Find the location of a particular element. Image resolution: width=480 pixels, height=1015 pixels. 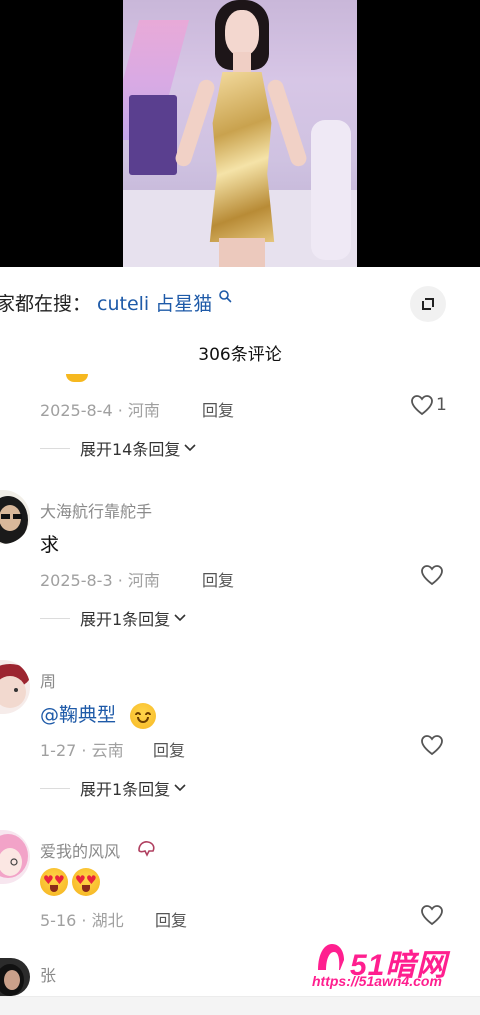

like-button: 1 is located at coordinates (428, 405).